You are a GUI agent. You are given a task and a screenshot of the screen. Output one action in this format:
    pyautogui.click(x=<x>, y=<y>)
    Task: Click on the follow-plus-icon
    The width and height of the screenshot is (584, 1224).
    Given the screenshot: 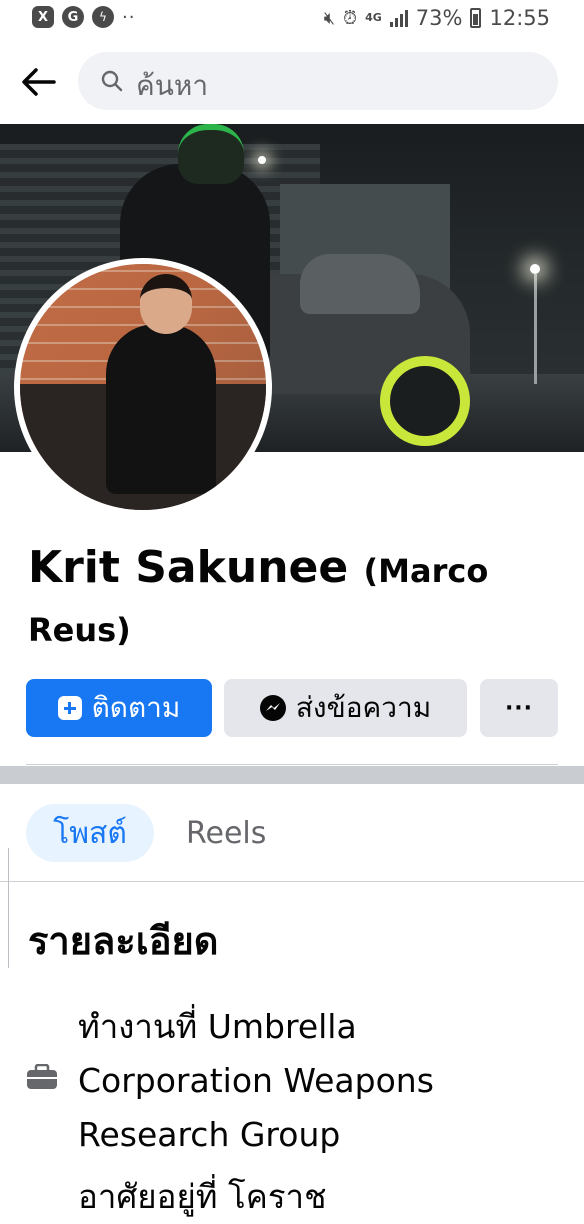 What is the action you would take?
    pyautogui.click(x=69, y=708)
    